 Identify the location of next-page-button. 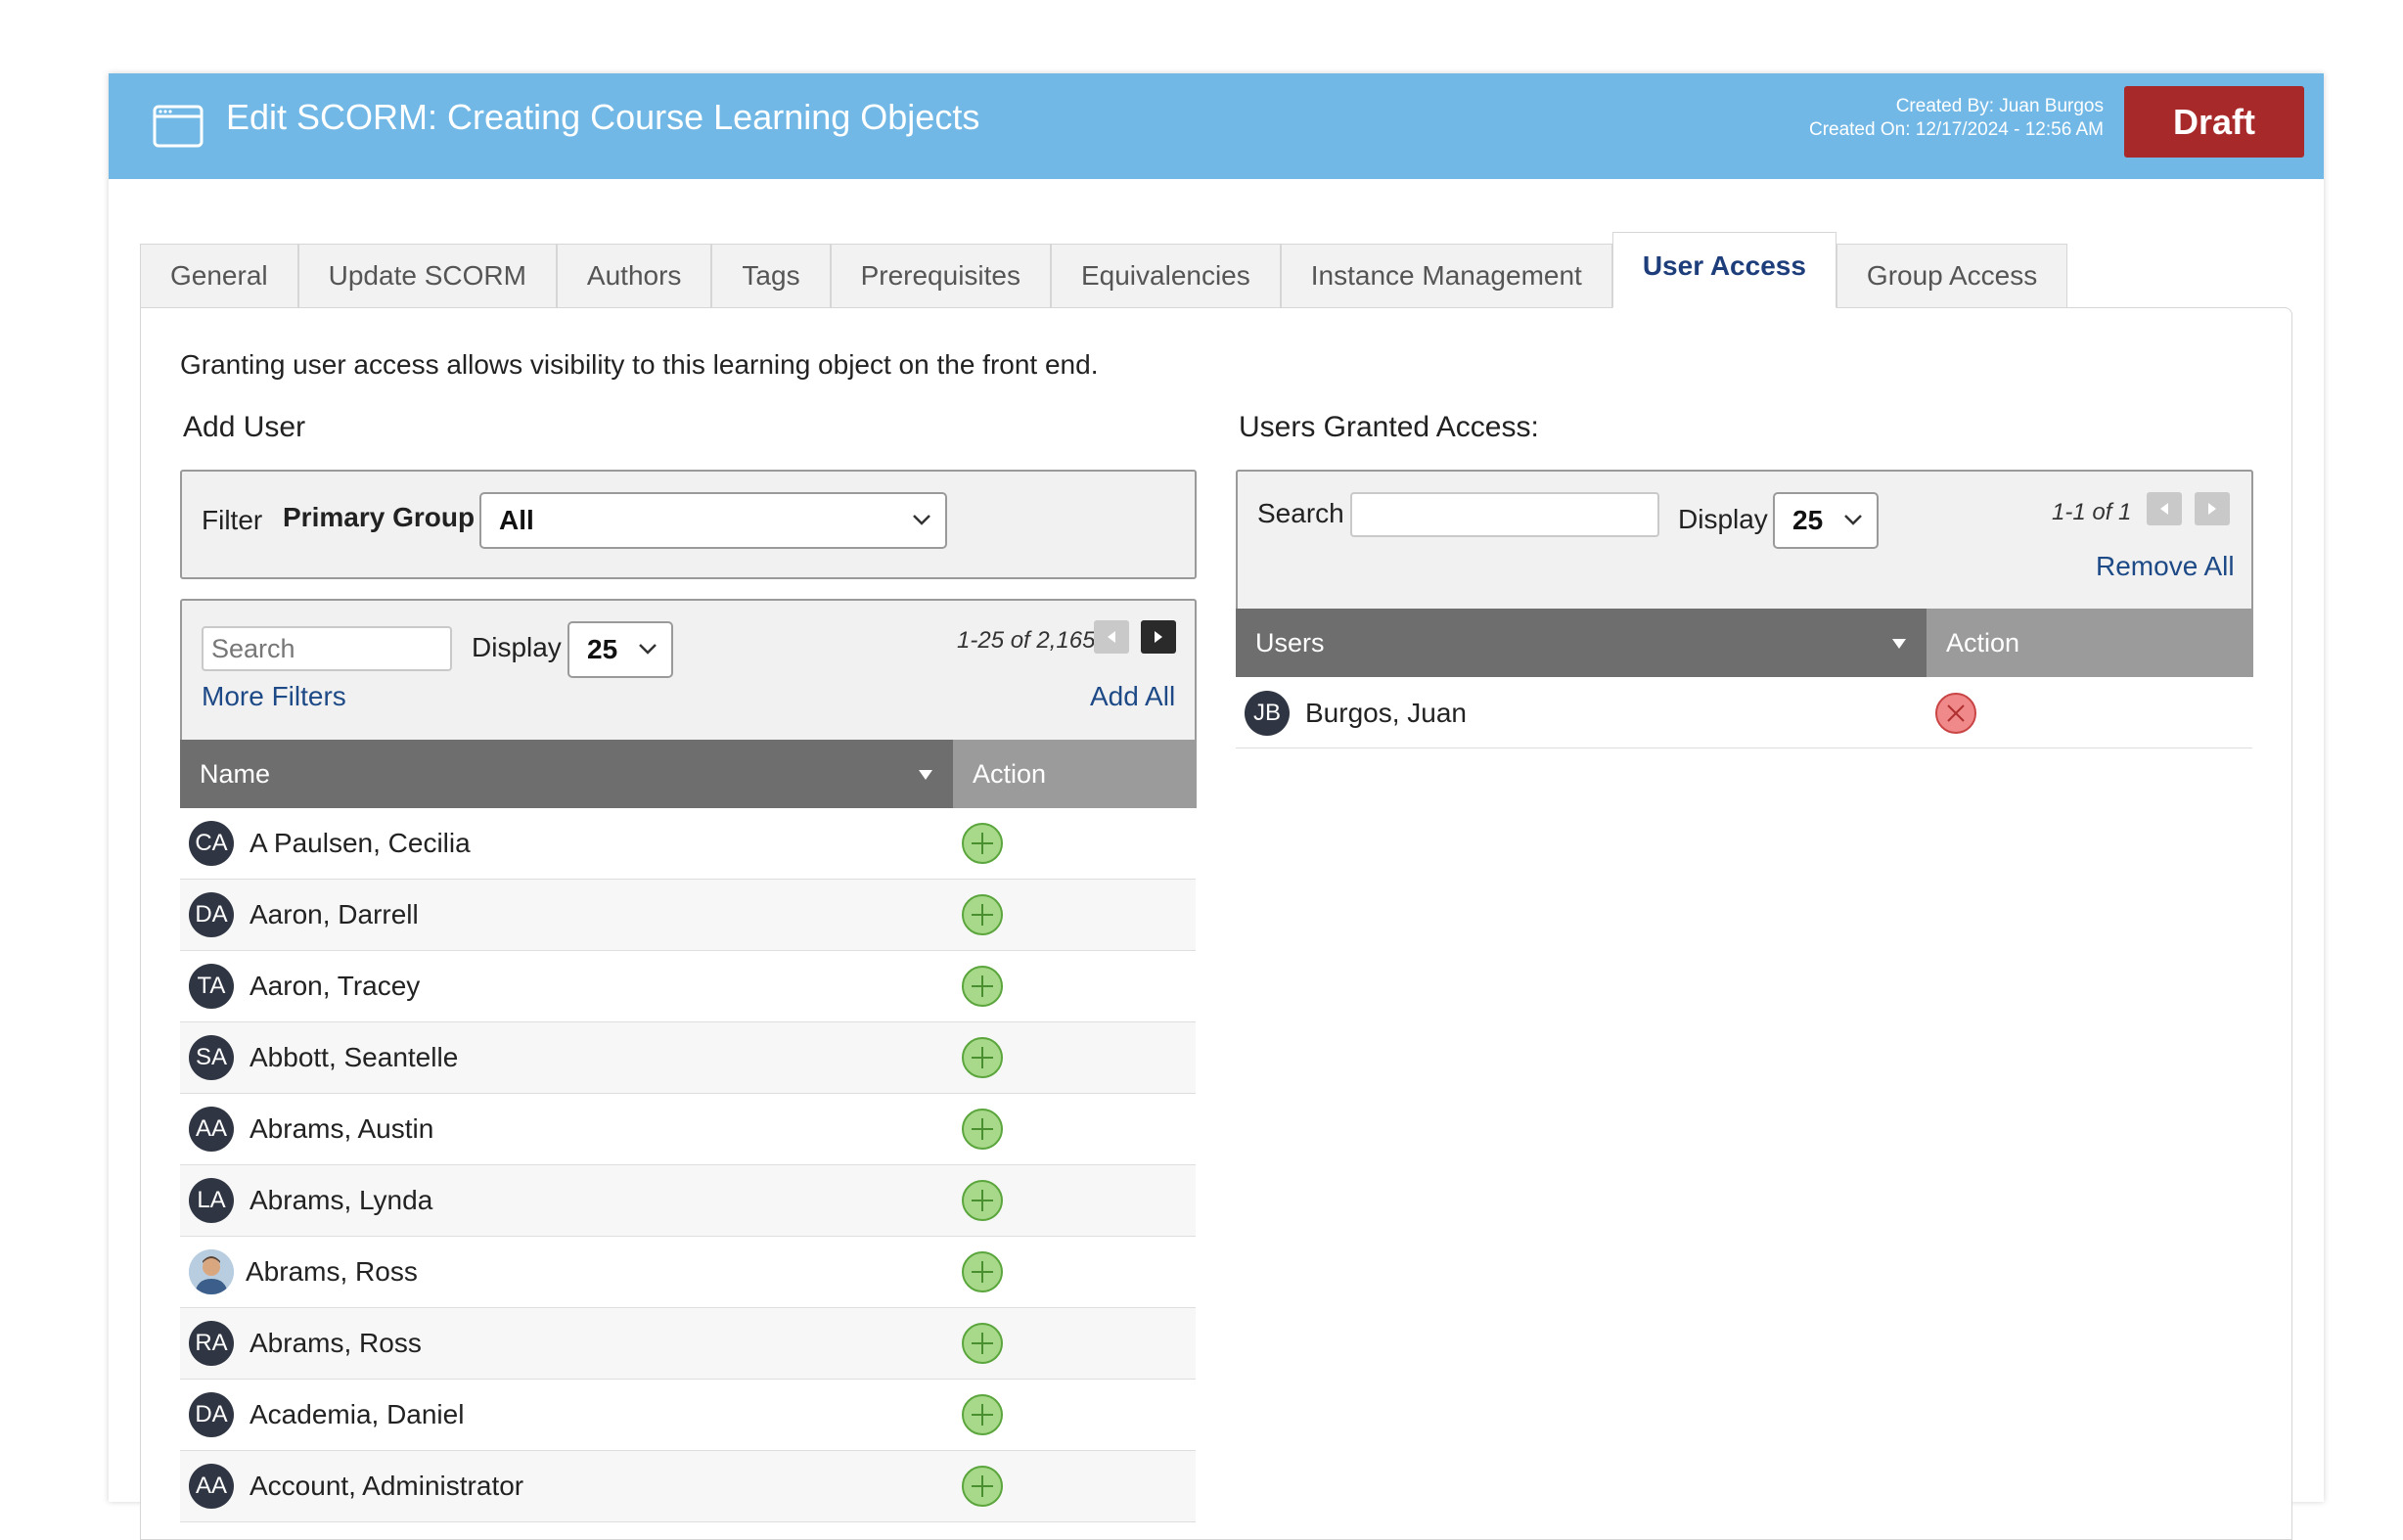
(1158, 637).